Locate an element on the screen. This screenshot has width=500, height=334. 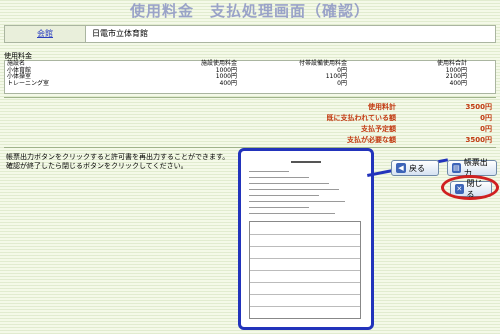
print-form-button: ▤ 帳票出力 is located at coordinates (472, 168).